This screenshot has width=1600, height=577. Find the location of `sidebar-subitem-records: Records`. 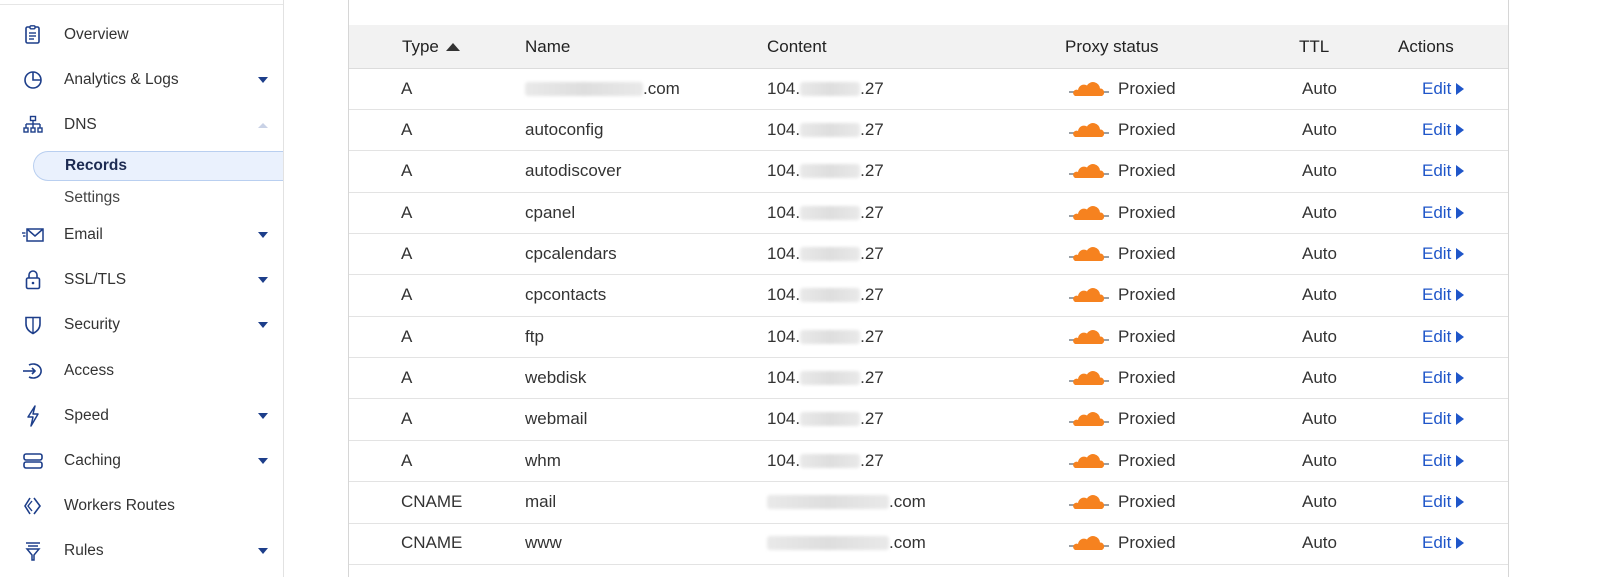

sidebar-subitem-records: Records is located at coordinates (158, 166).